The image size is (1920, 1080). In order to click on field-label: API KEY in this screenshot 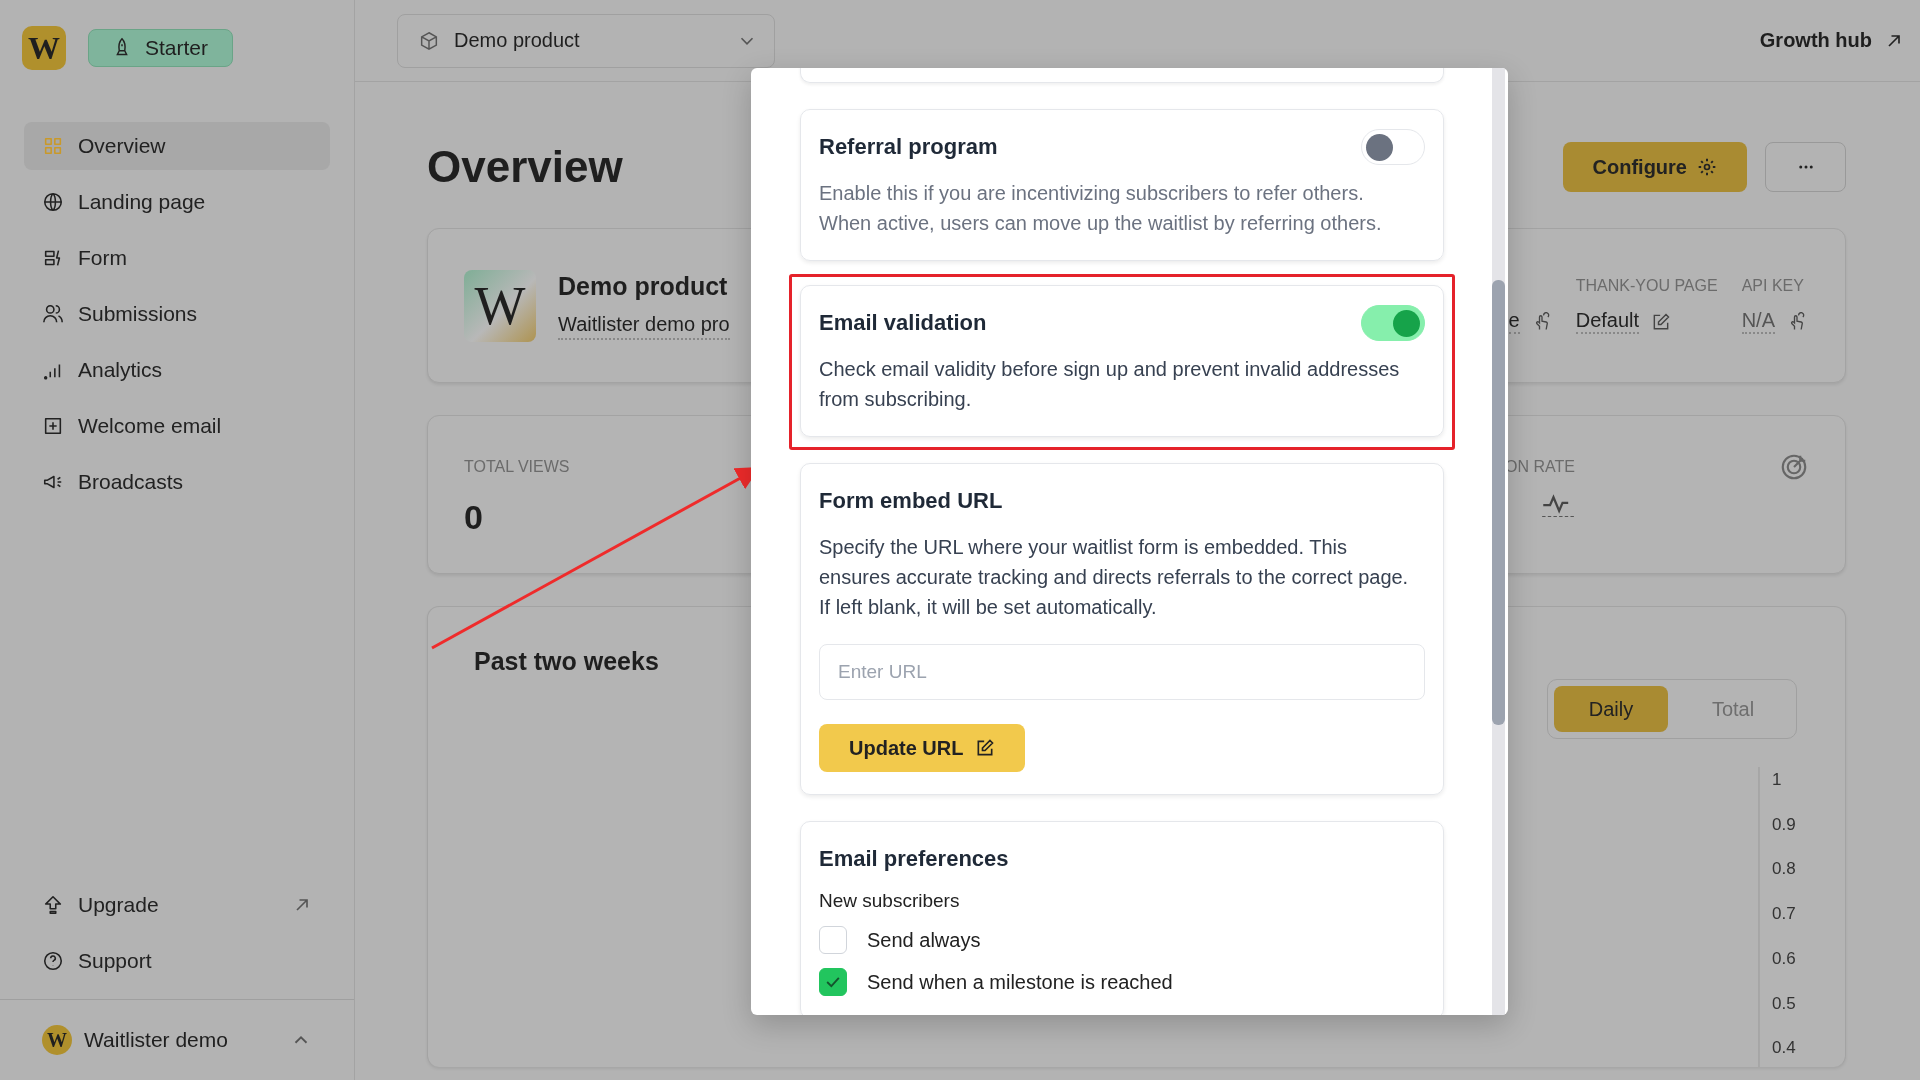, I will do `click(1773, 286)`.